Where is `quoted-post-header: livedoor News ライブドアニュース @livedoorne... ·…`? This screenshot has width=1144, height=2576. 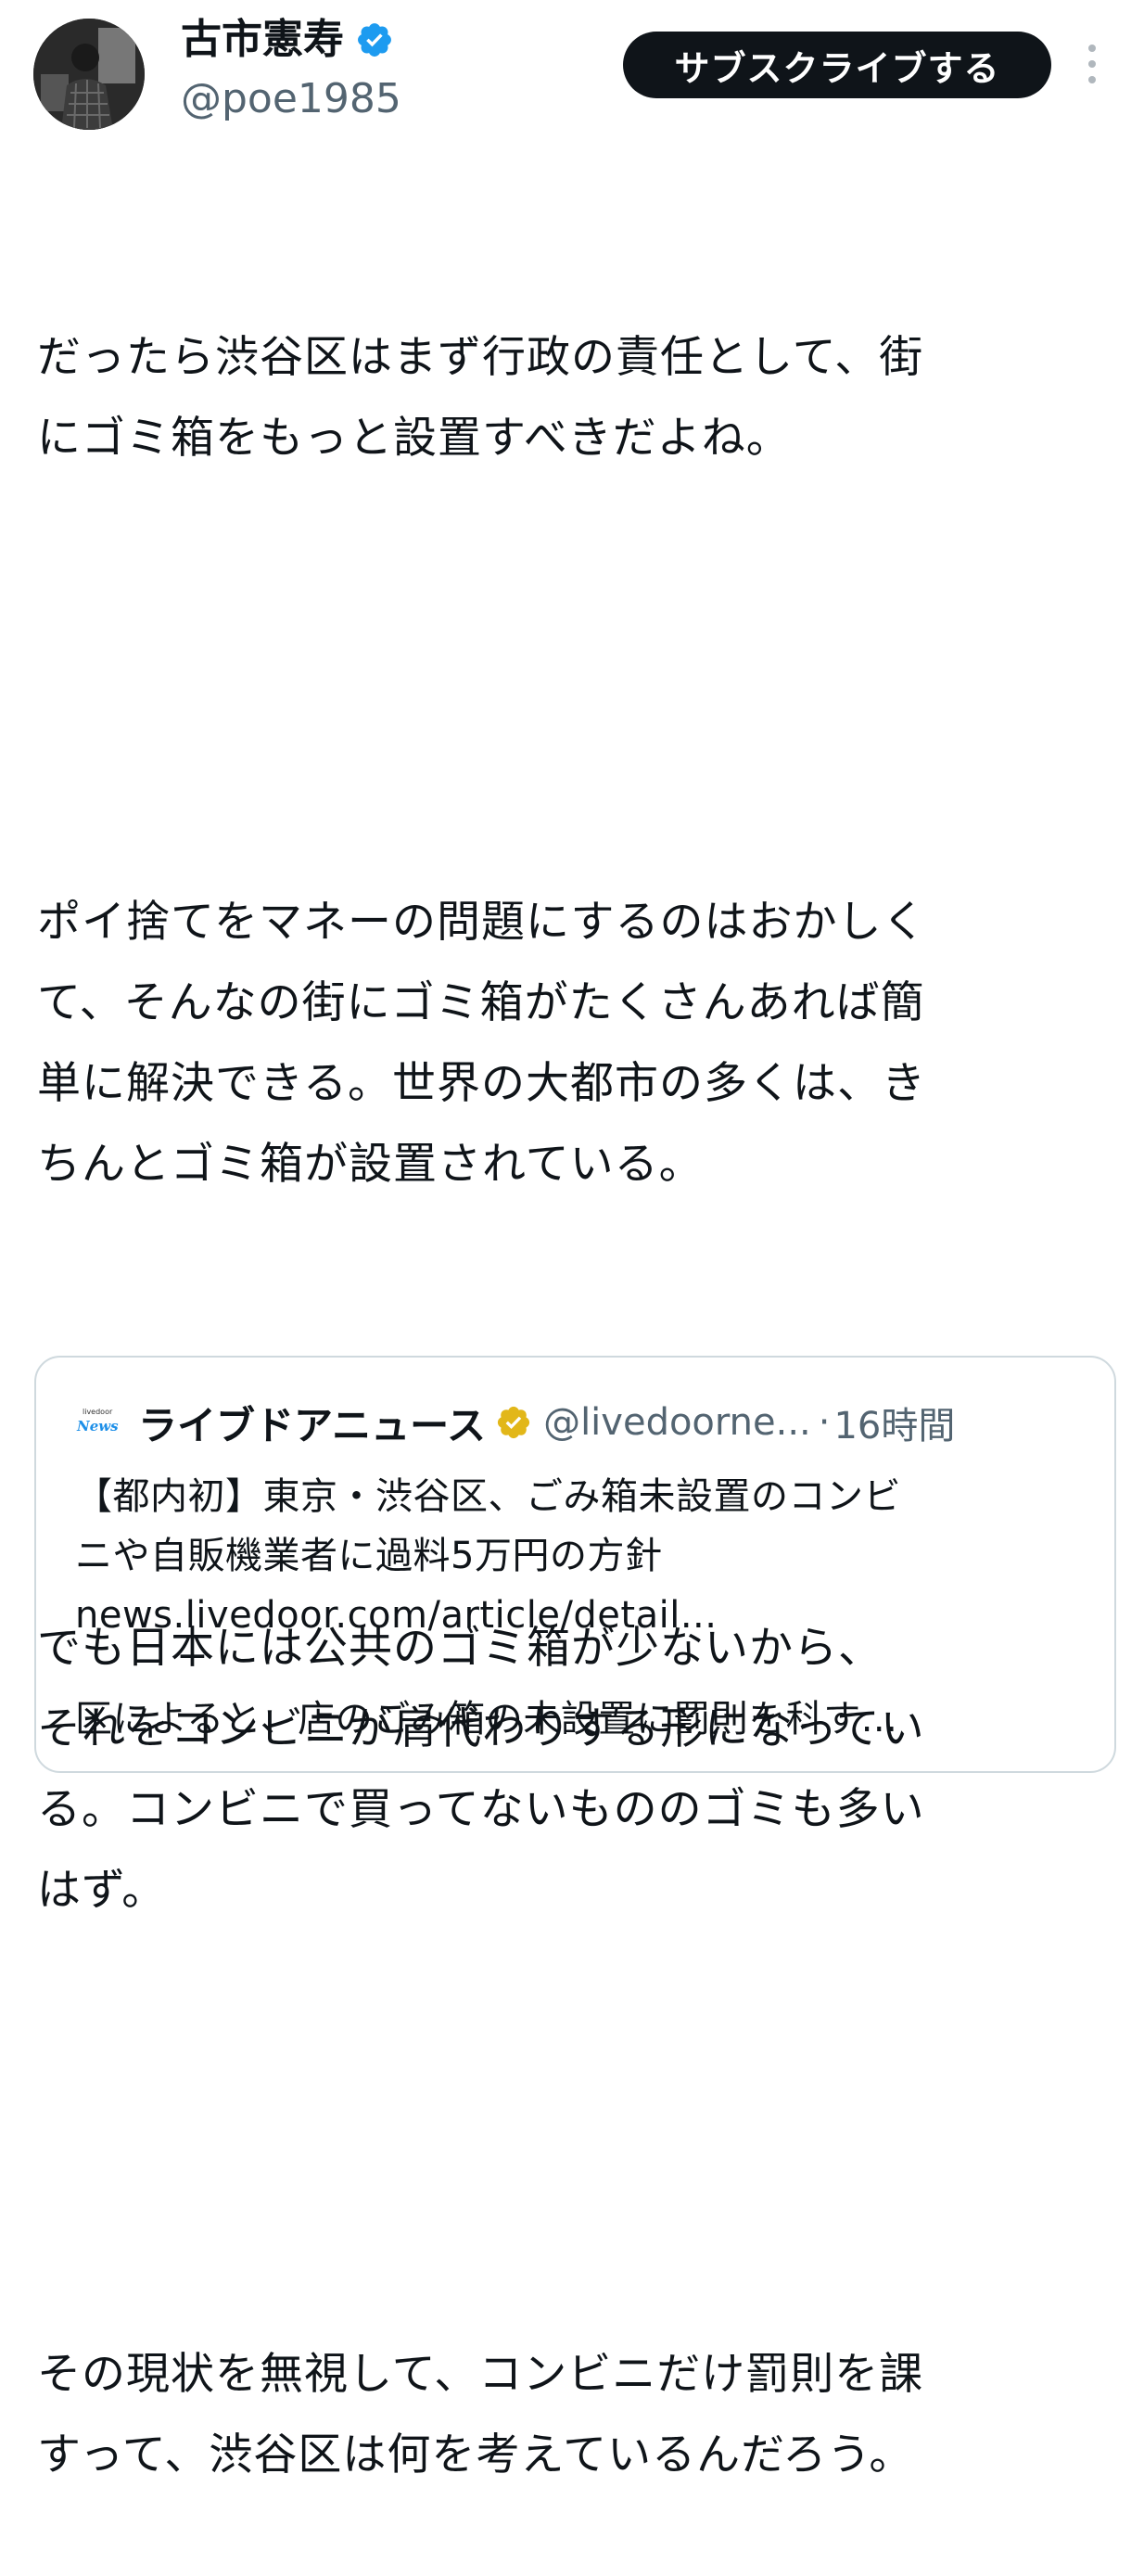
quoted-post-header: livedoor News ライブドアニュース @livedoorne... ·… is located at coordinates (585, 1423).